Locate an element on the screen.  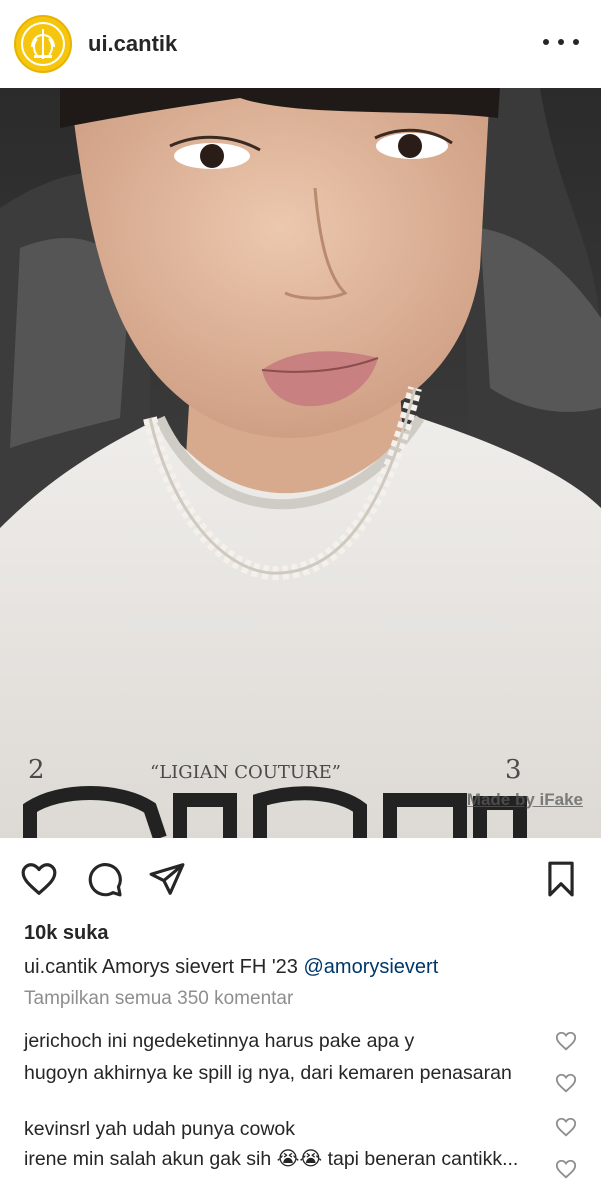
comment-username: jerichoch is located at coordinates (63, 1041).